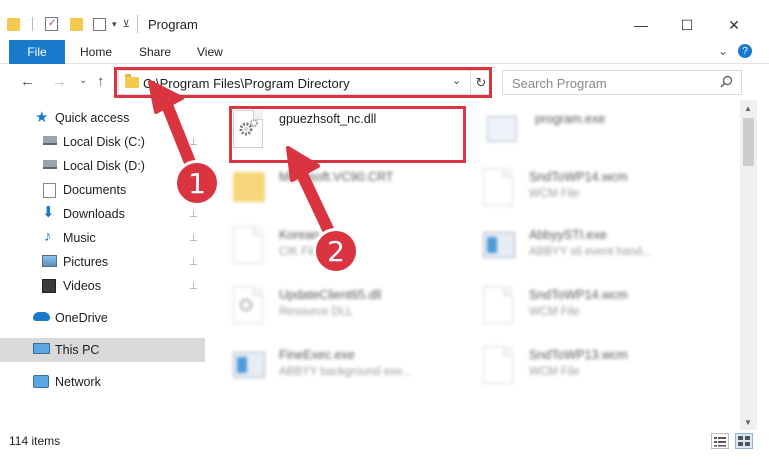  I want to click on tiles-view-button, so click(744, 441).